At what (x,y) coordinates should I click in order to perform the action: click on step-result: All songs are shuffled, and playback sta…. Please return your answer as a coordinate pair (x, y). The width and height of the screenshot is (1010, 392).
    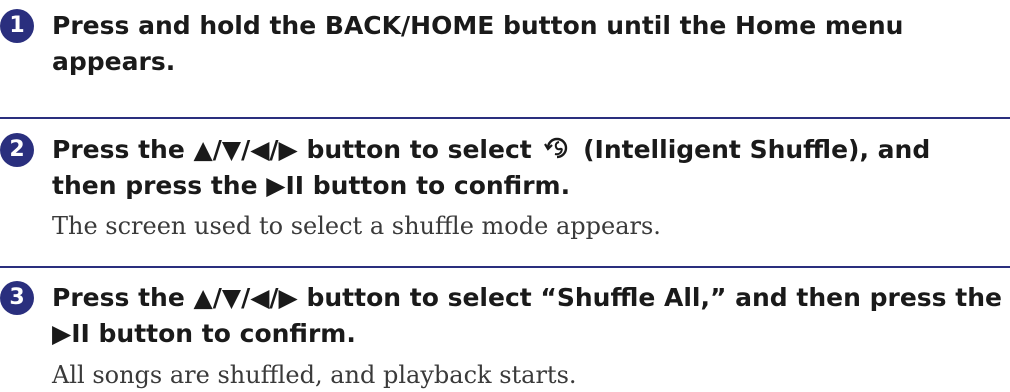
    Looking at the image, I should click on (314, 375).